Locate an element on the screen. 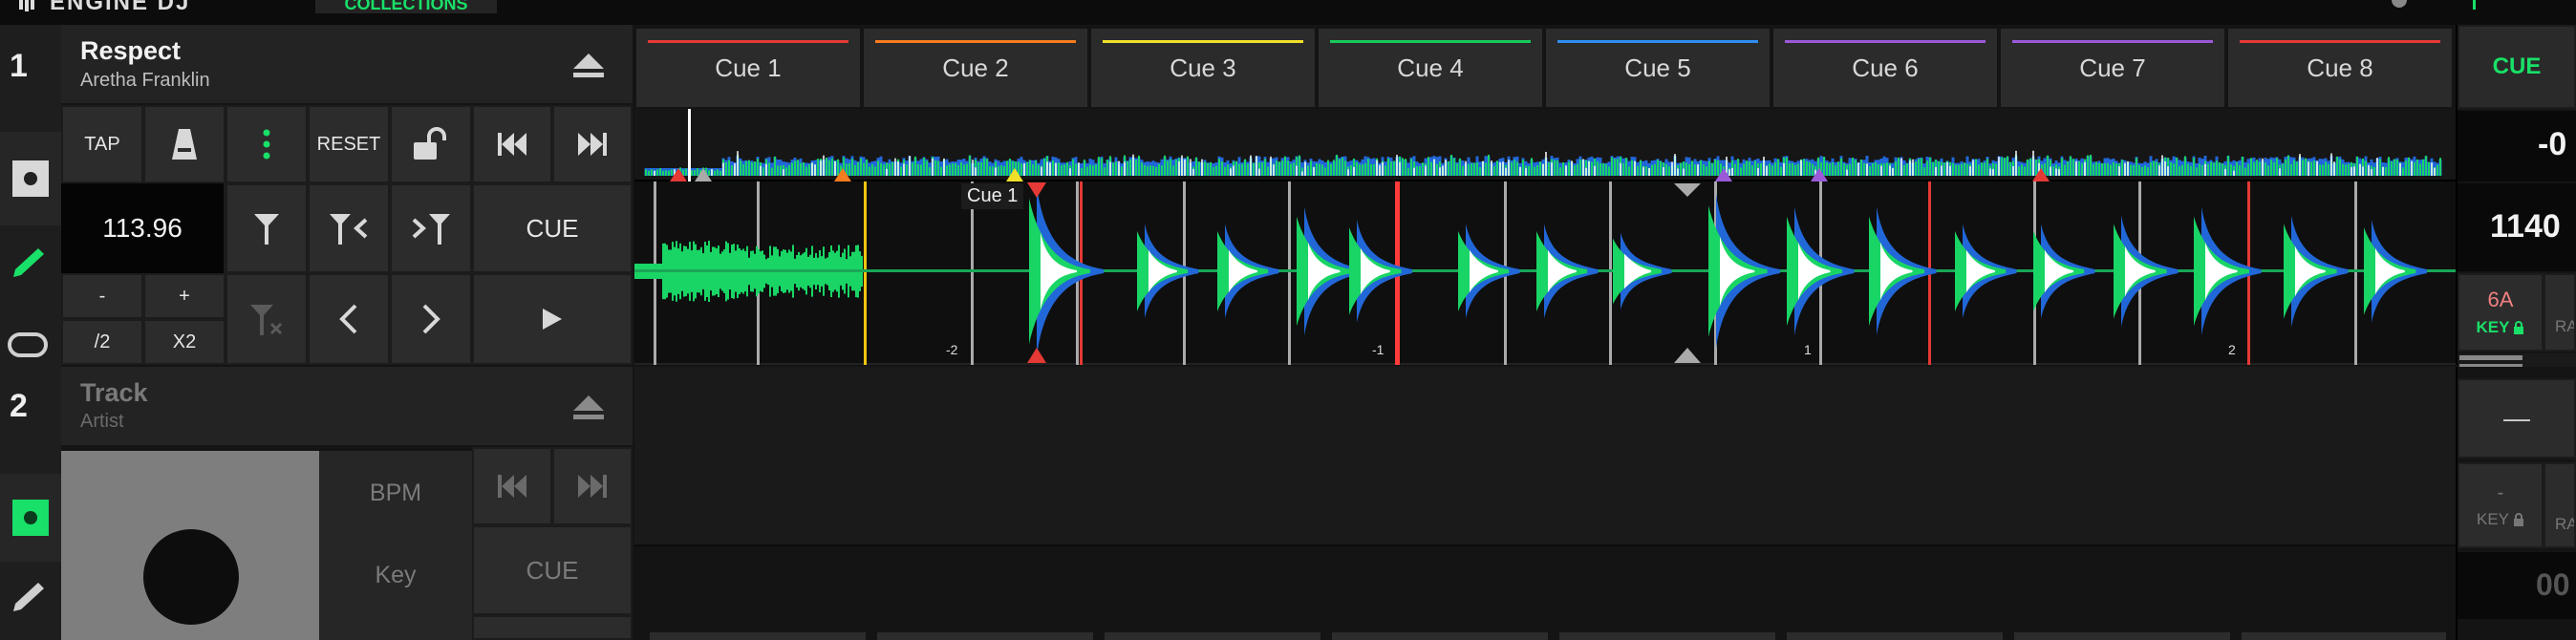  metronome-button is located at coordinates (184, 144).